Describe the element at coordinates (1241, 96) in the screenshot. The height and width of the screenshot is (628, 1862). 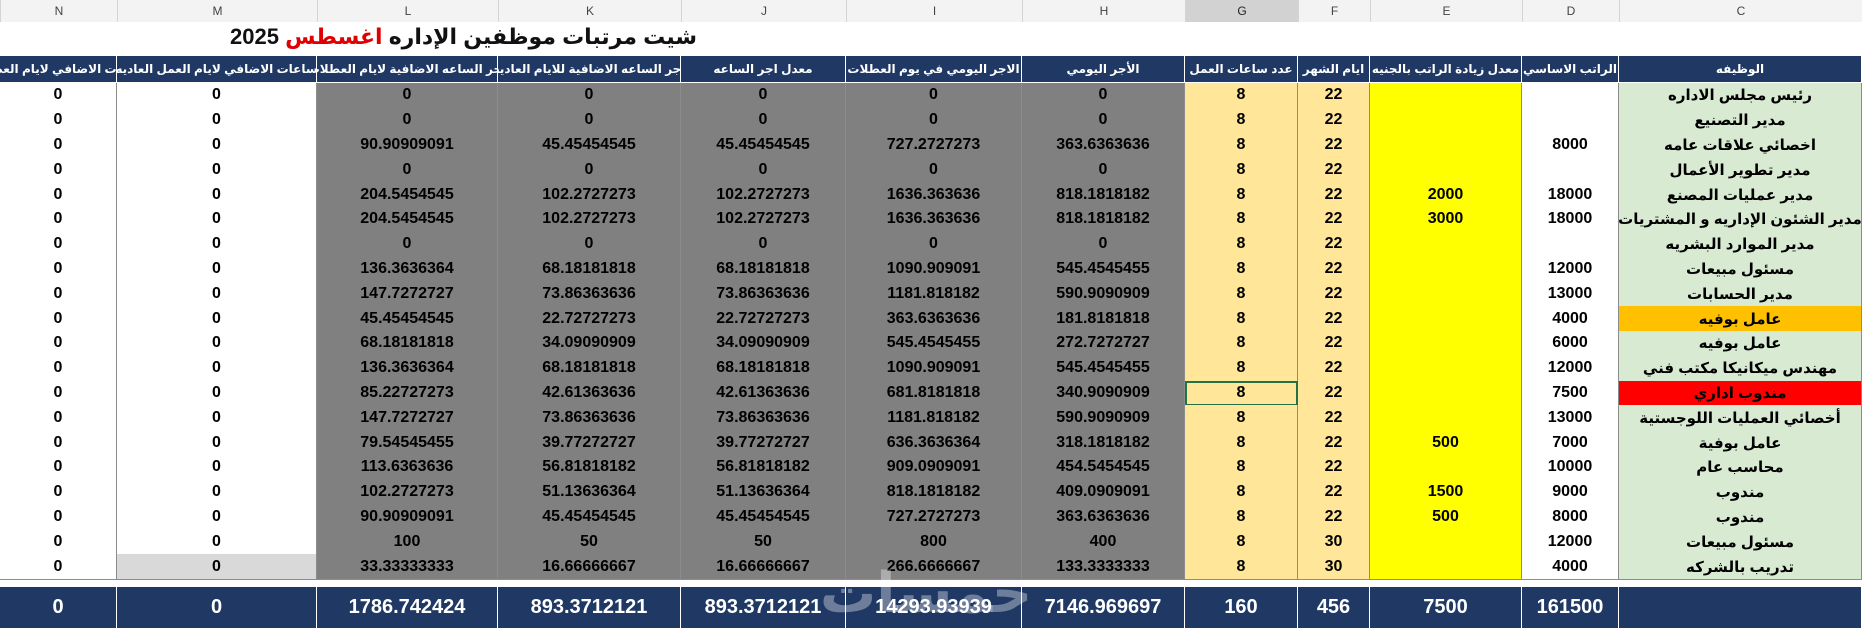
I see `cell-g-1: 8` at that location.